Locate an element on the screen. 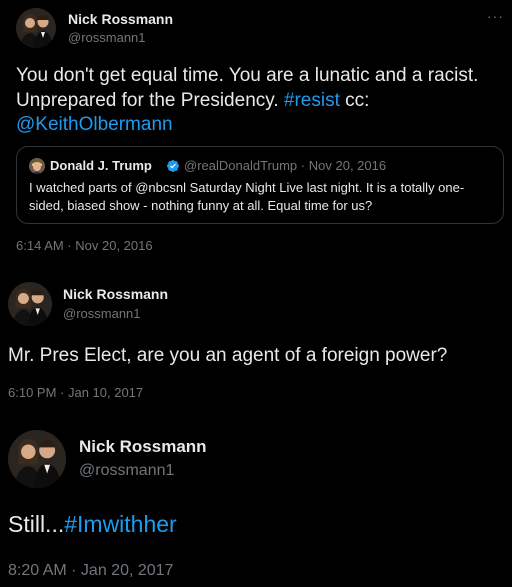 Image resolution: width=512 pixels, height=587 pixels. quoted-handle-text: @realDonaldTrump is located at coordinates (240, 165).